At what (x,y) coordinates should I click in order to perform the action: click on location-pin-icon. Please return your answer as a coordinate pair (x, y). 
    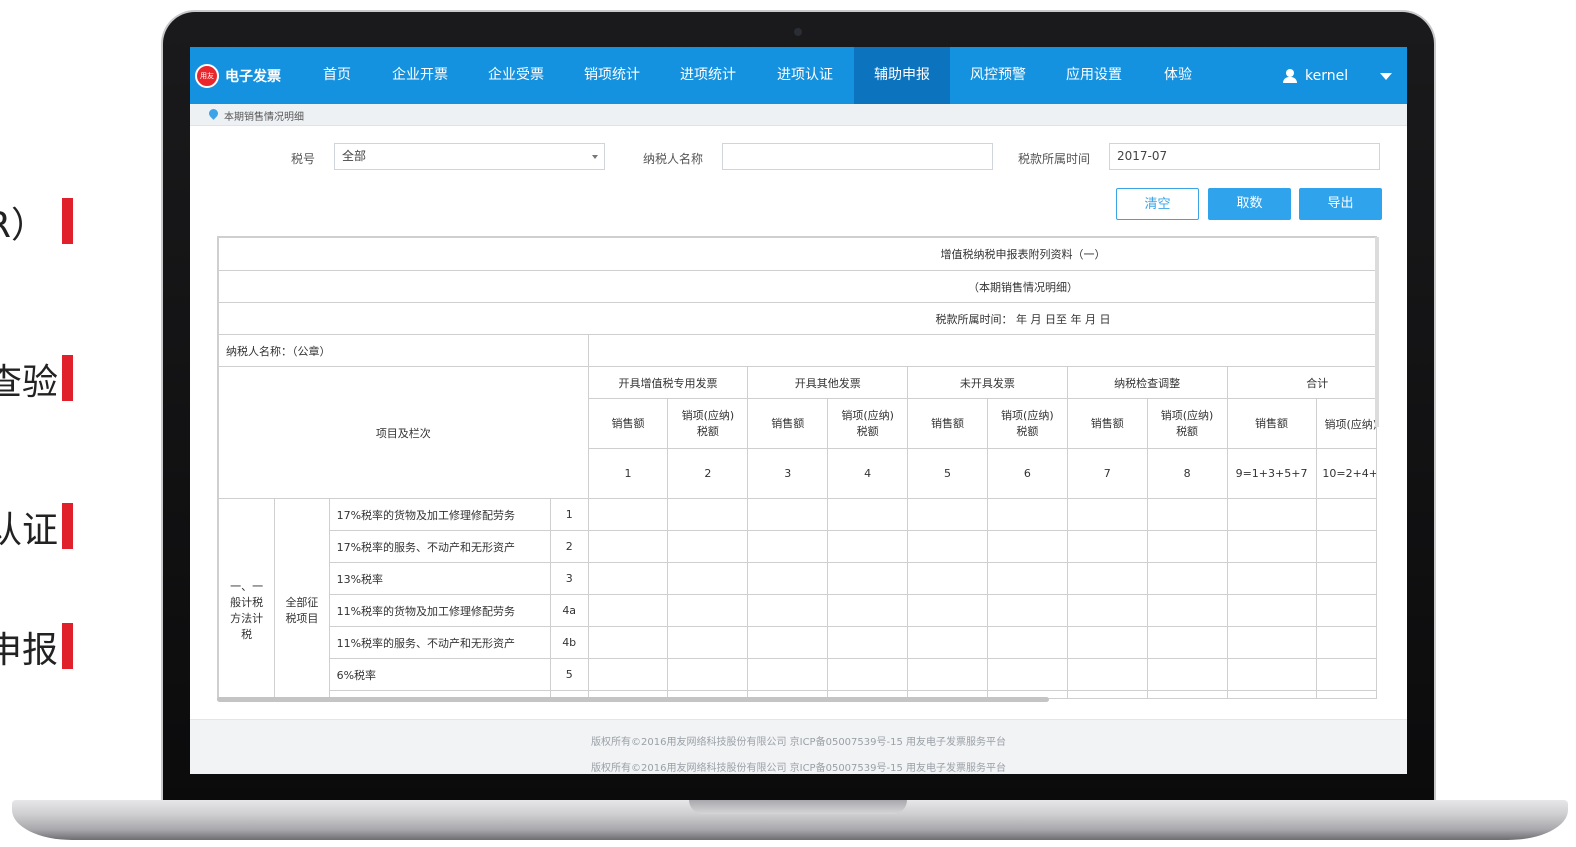
    Looking at the image, I should click on (213, 113).